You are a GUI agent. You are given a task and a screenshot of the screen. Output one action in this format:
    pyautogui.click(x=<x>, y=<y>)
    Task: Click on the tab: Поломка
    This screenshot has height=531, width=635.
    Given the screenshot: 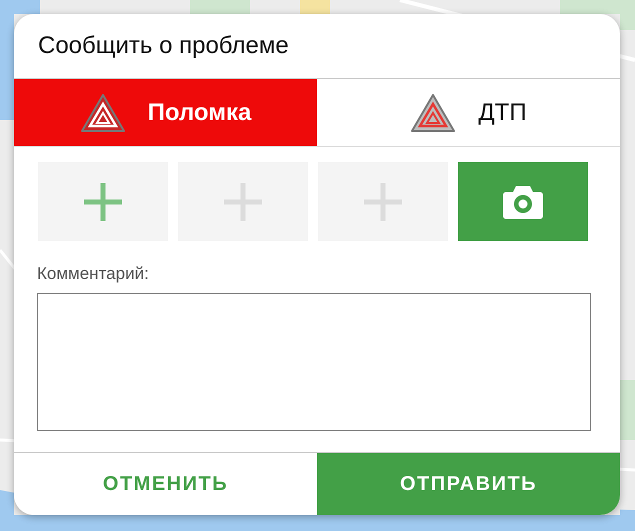 What is the action you would take?
    pyautogui.click(x=165, y=112)
    